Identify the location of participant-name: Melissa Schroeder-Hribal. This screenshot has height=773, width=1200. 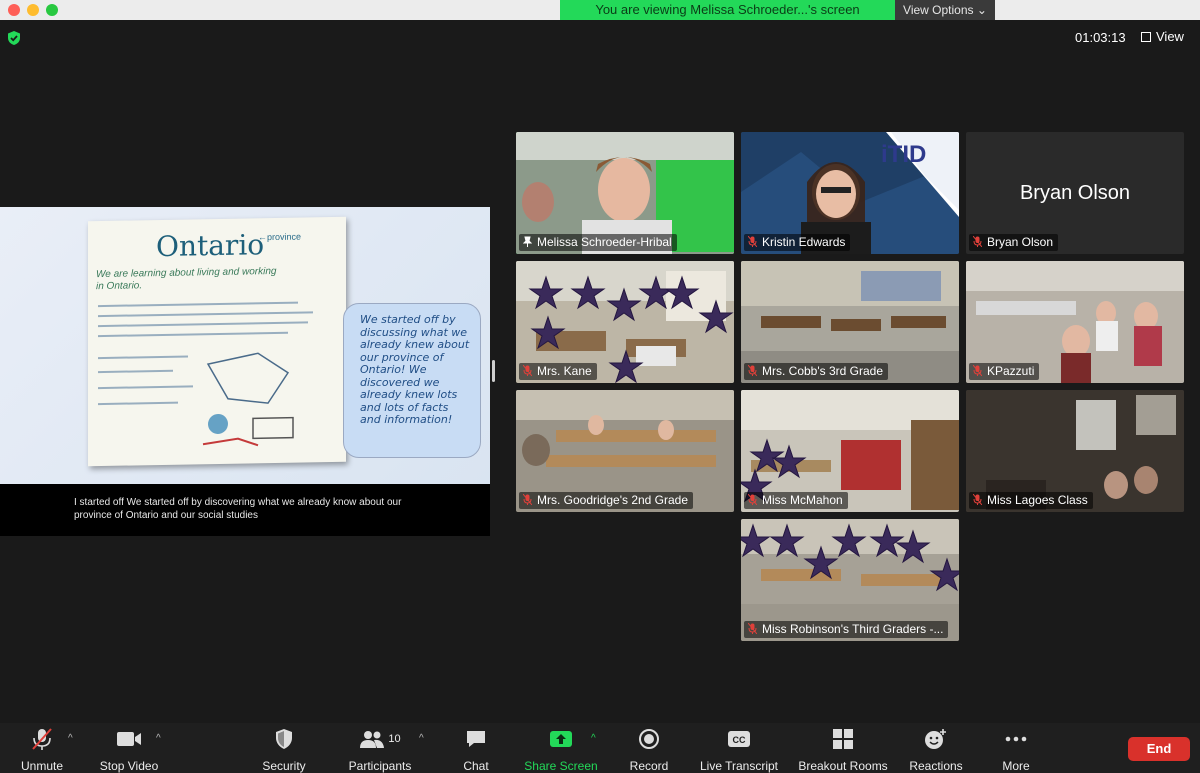
(598, 242).